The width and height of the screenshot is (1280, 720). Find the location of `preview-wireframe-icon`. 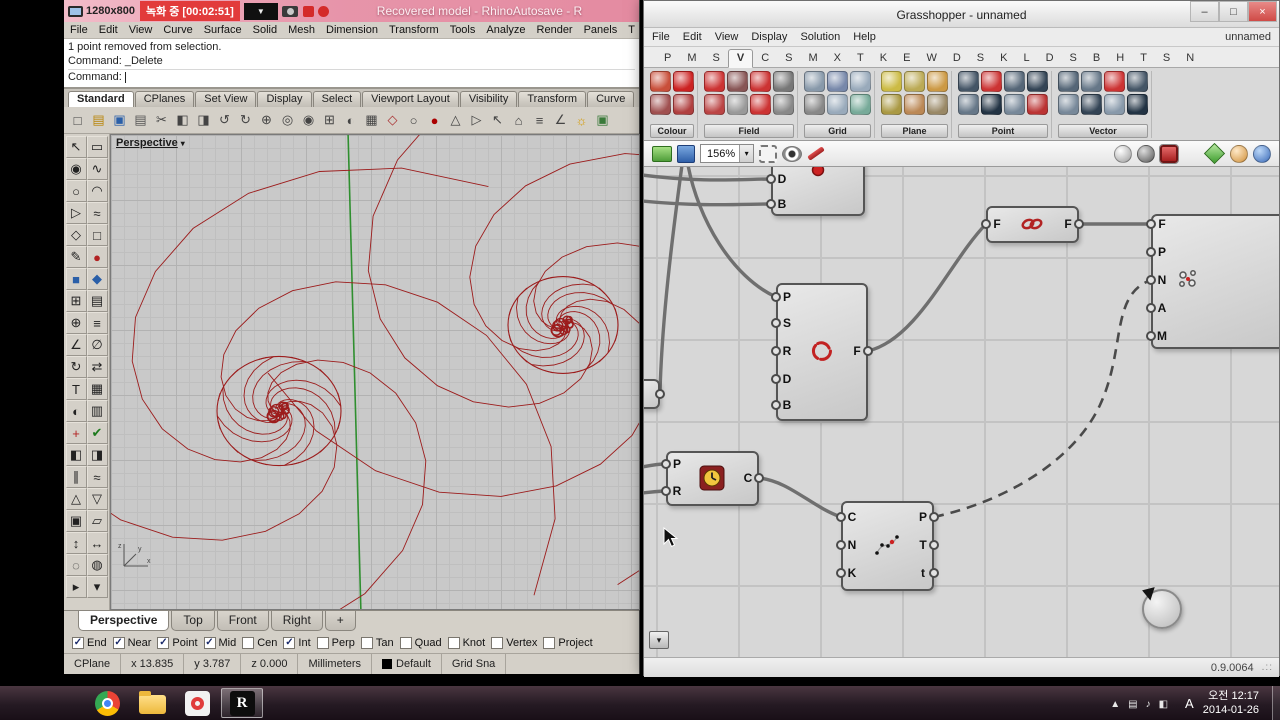

preview-wireframe-icon is located at coordinates (1123, 153).